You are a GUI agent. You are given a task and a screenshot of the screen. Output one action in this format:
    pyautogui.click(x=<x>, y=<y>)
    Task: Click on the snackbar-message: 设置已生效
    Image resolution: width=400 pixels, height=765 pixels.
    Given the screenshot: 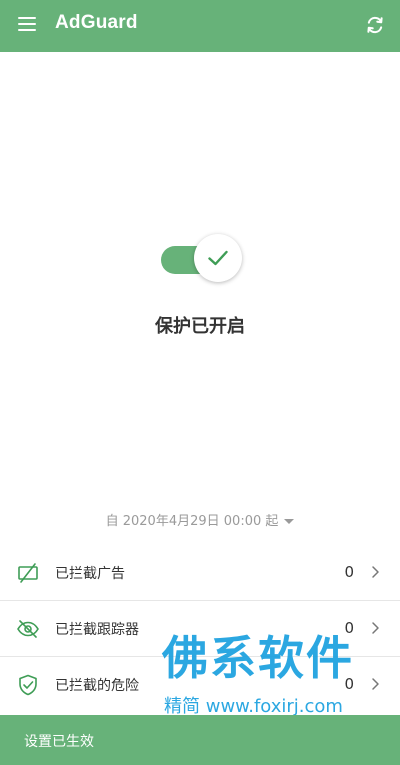 What is the action you would take?
    pyautogui.click(x=59, y=742)
    